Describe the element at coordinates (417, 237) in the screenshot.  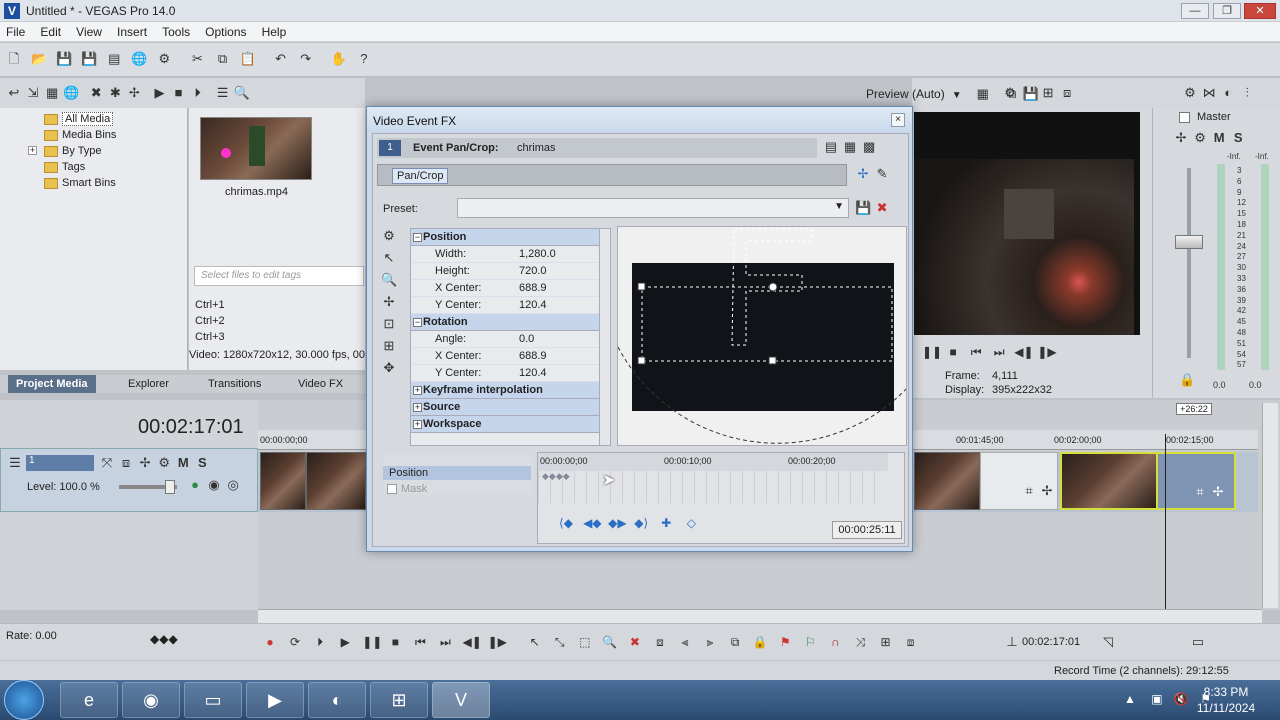
I see `collapse-icon: −` at that location.